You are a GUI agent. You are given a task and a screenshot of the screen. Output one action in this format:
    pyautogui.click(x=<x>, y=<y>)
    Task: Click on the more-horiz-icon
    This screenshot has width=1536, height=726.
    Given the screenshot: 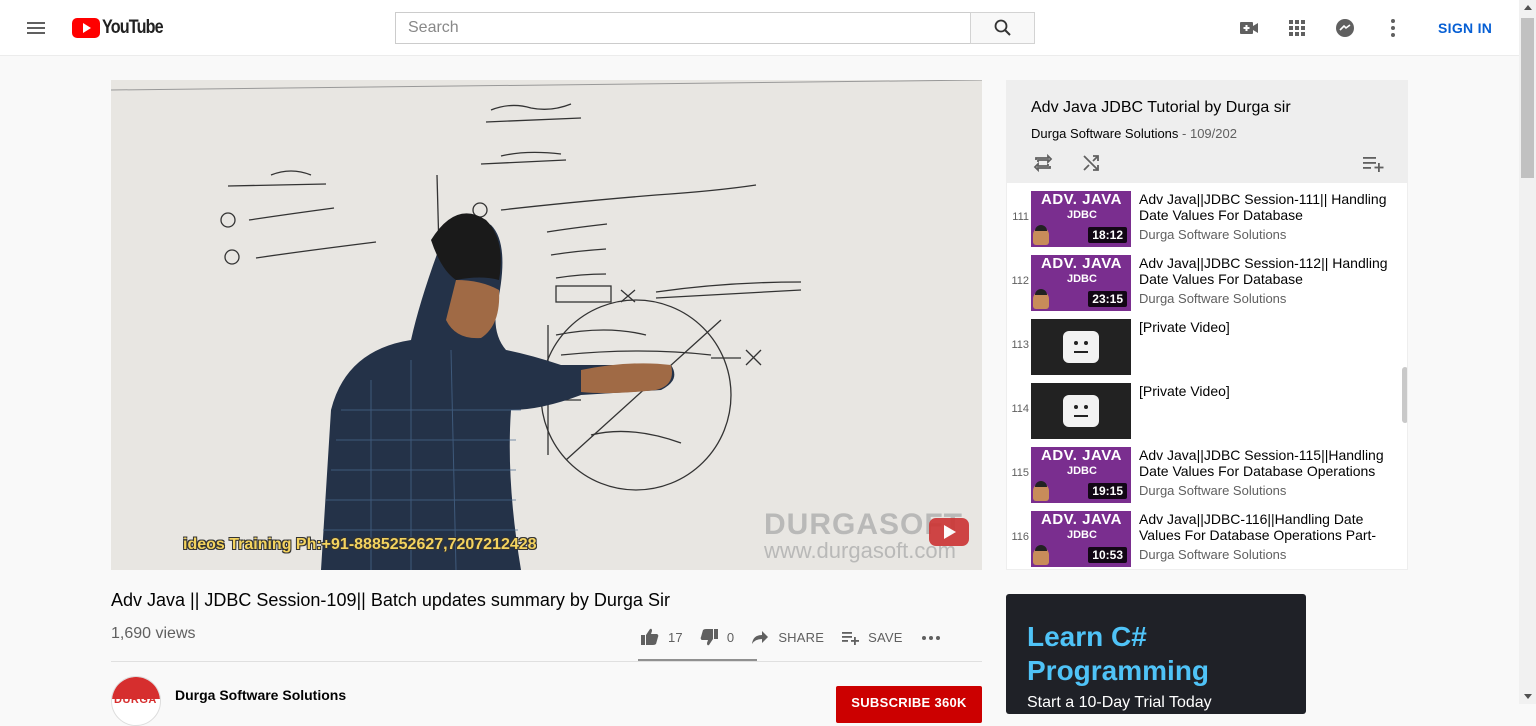 What is the action you would take?
    pyautogui.click(x=930, y=638)
    